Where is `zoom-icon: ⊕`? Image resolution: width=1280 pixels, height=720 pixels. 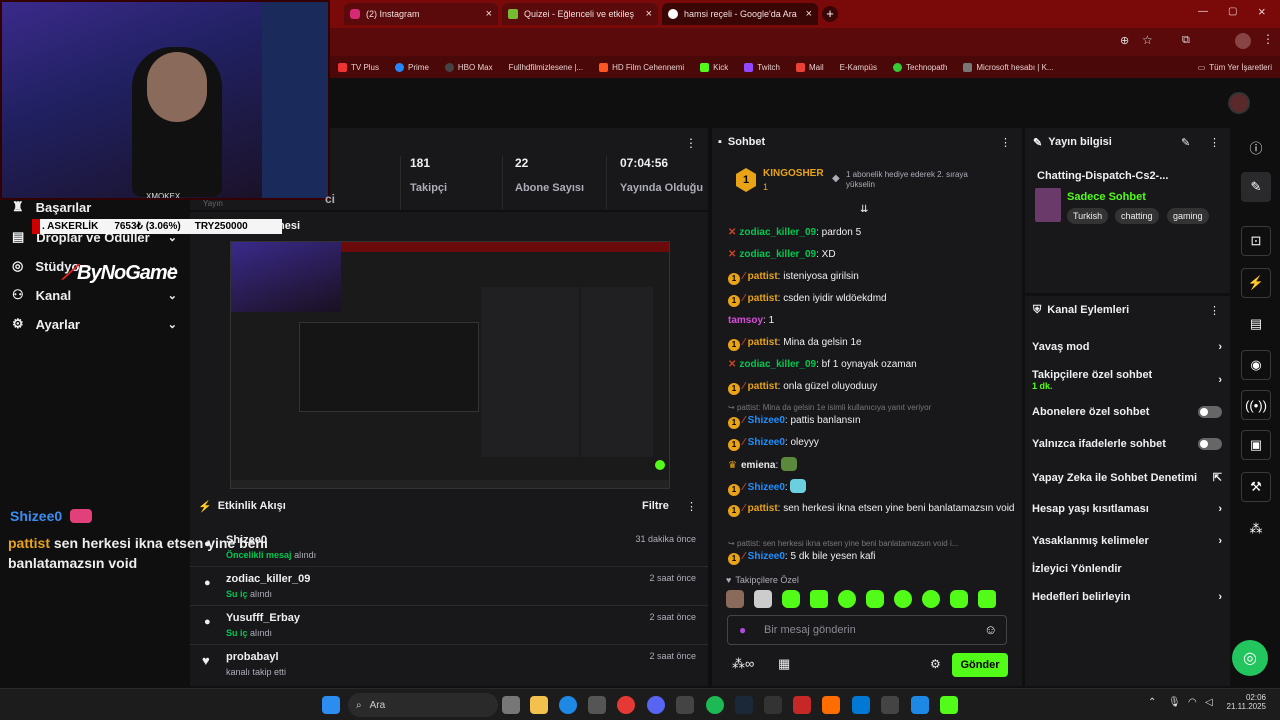 zoom-icon: ⊕ is located at coordinates (1124, 40).